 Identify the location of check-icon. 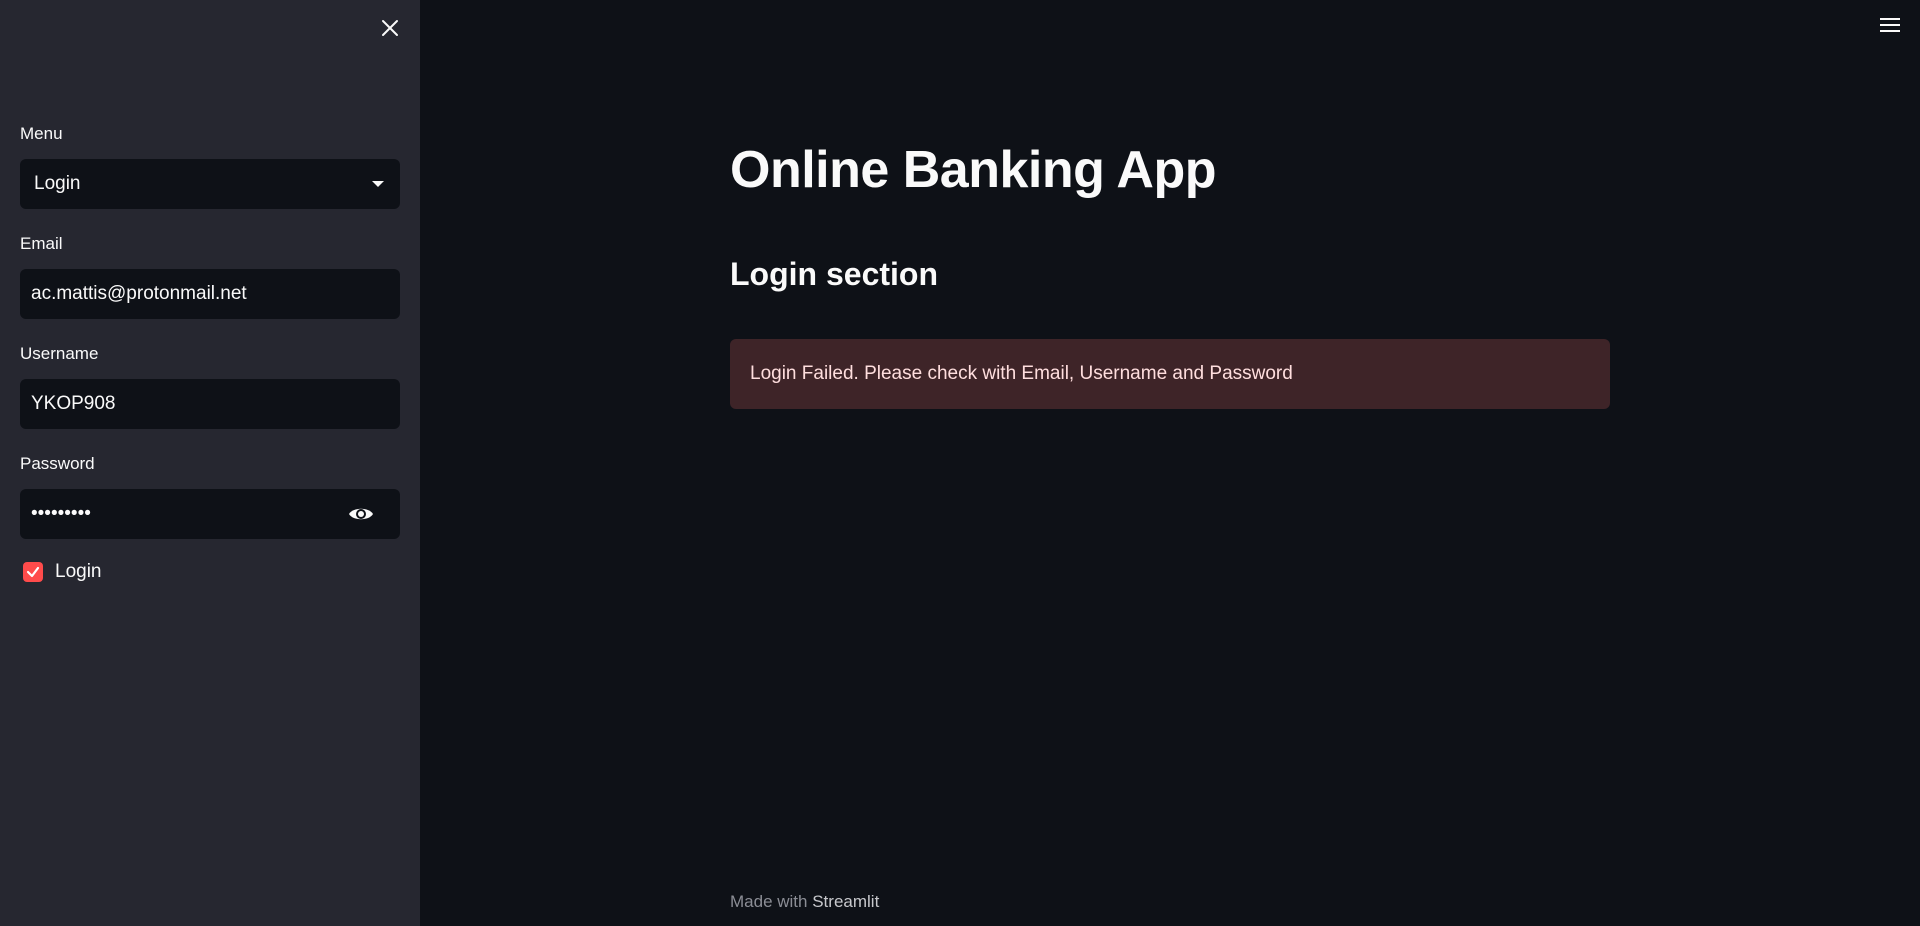
(33, 572).